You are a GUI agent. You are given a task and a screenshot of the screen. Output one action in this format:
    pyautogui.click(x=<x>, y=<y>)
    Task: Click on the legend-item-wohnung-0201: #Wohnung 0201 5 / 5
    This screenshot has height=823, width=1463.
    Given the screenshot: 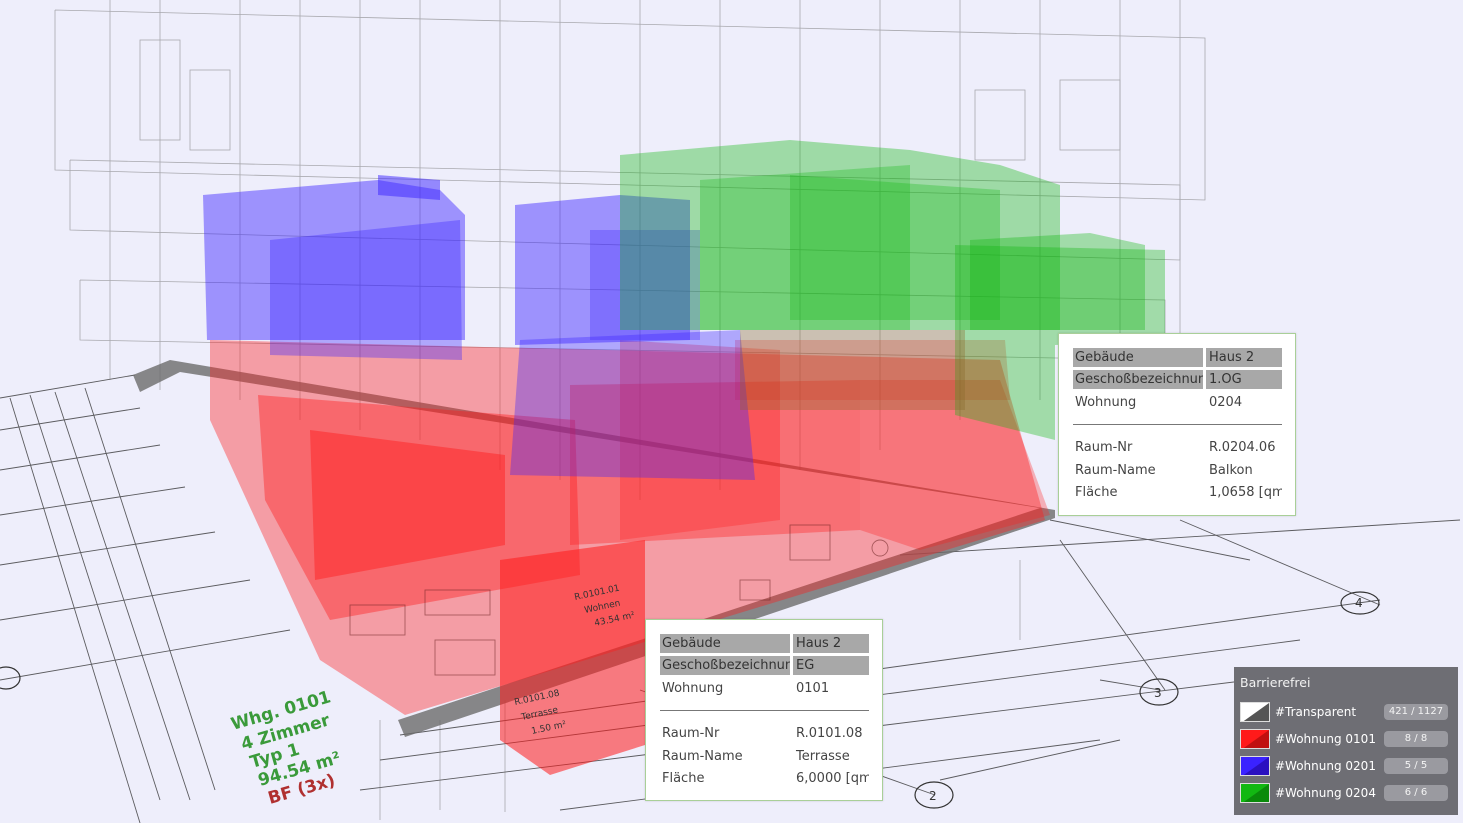 What is the action you would take?
    pyautogui.click(x=1346, y=765)
    